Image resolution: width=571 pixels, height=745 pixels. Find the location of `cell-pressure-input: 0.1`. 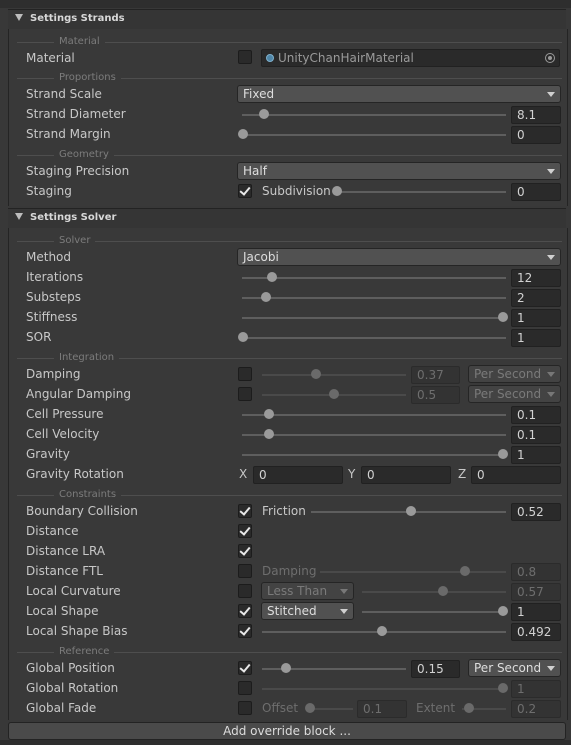

cell-pressure-input: 0.1 is located at coordinates (536, 415).